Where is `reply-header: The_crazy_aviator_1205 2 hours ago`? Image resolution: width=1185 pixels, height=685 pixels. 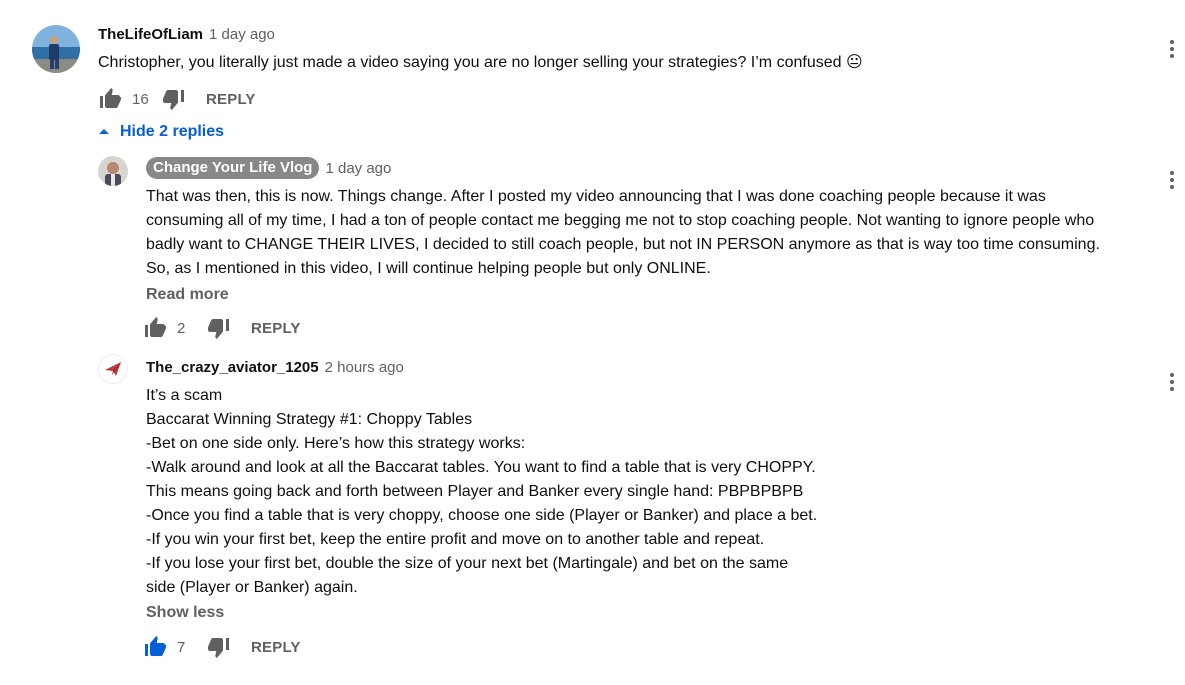
reply-header: The_crazy_aviator_1205 2 hours ago is located at coordinates (275, 367).